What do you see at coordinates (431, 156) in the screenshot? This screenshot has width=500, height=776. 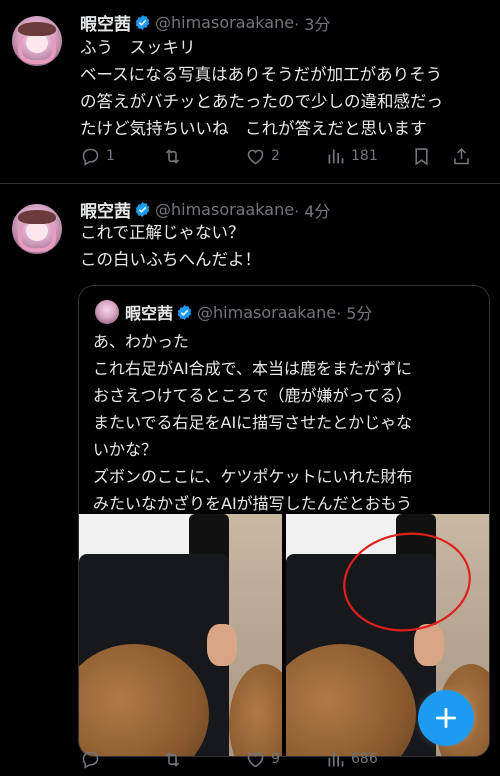 I see `bookmark-button` at bounding box center [431, 156].